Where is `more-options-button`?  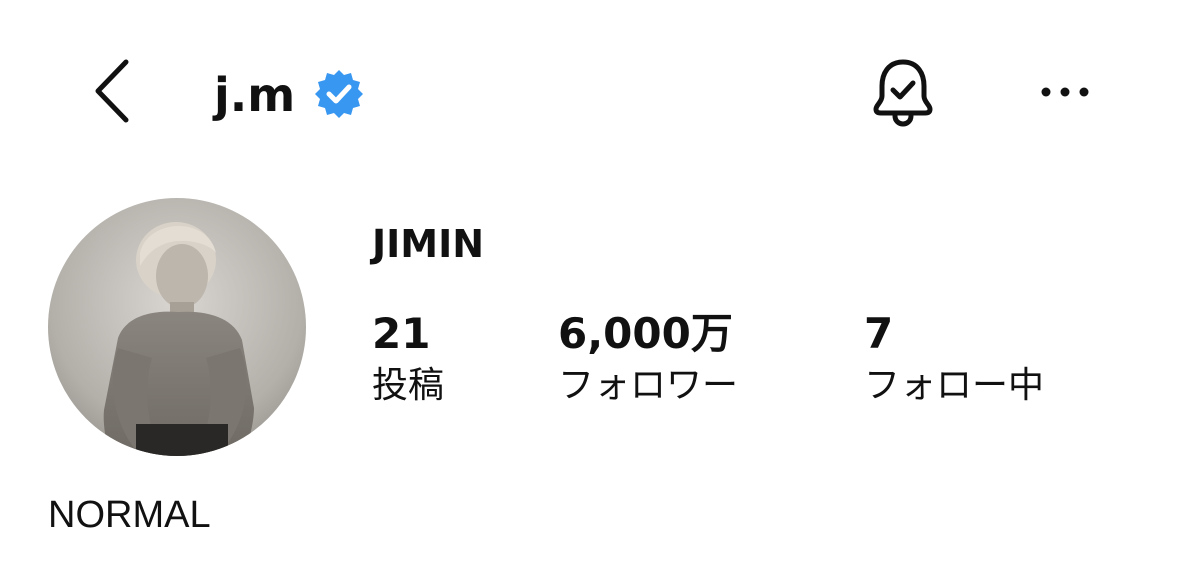
more-options-button is located at coordinates (1066, 92).